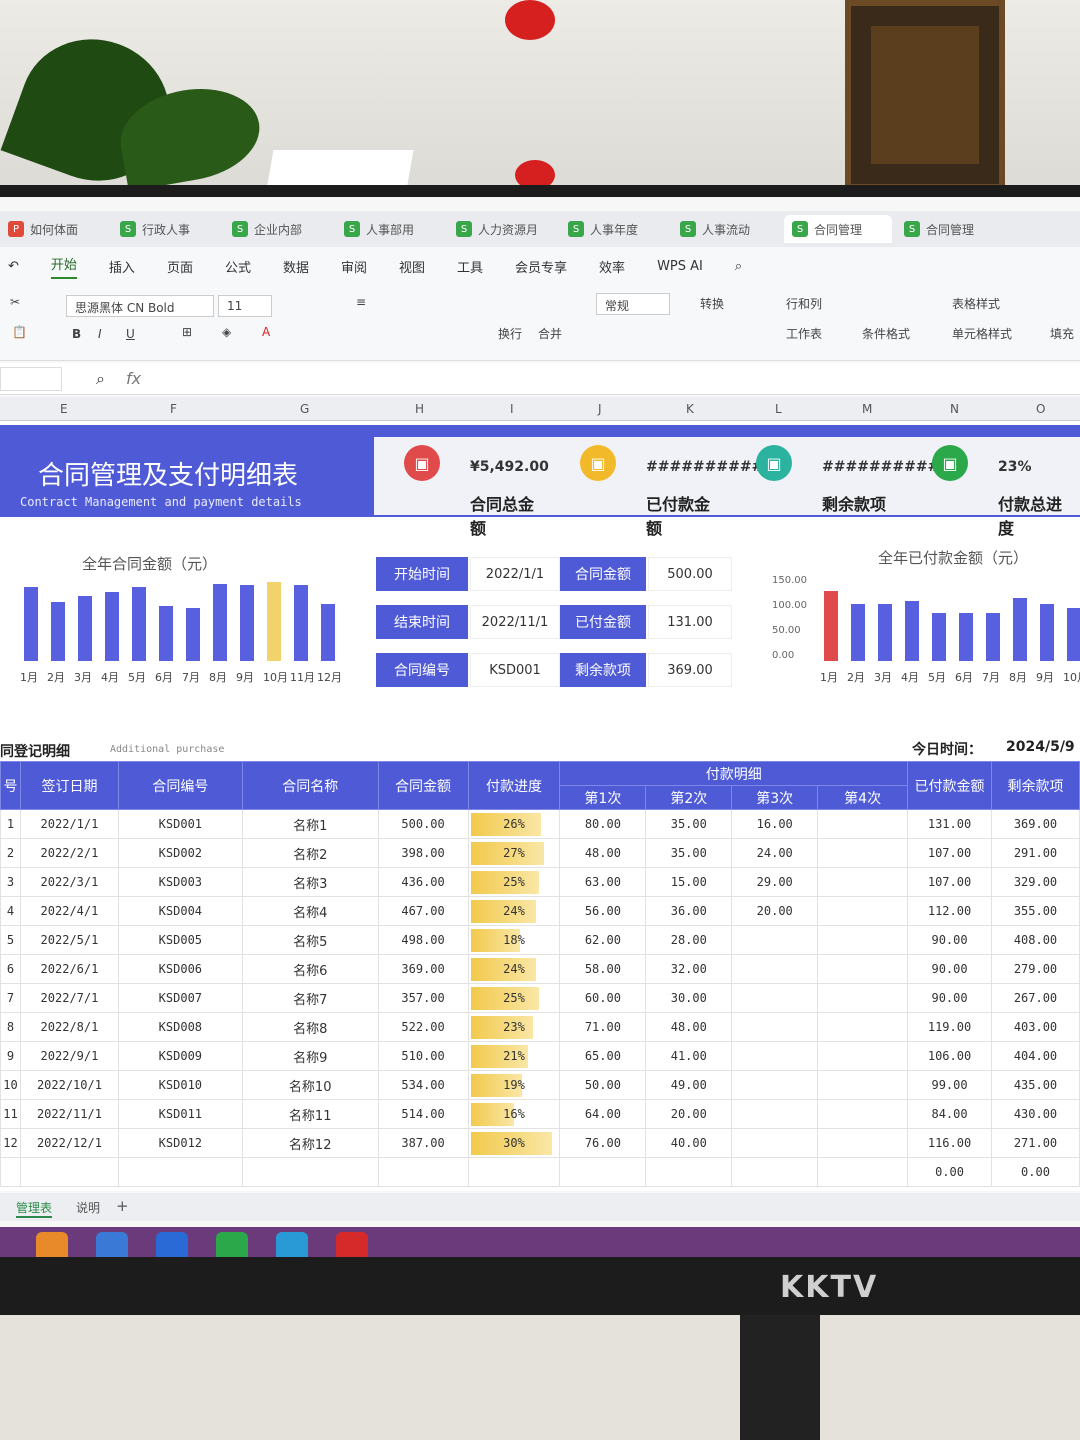 The height and width of the screenshot is (1440, 1080). Describe the element at coordinates (310, 1143) in the screenshot. I see `cell-name: 名称12` at that location.